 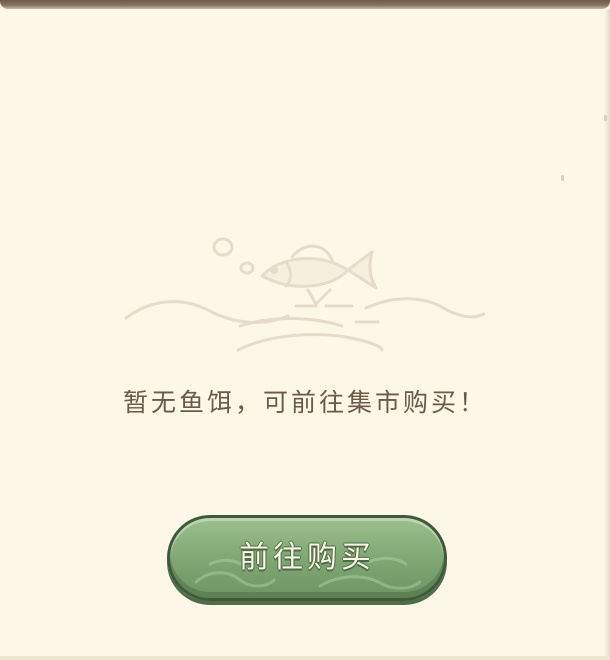 I want to click on panel-bottom-edge, so click(x=305, y=658).